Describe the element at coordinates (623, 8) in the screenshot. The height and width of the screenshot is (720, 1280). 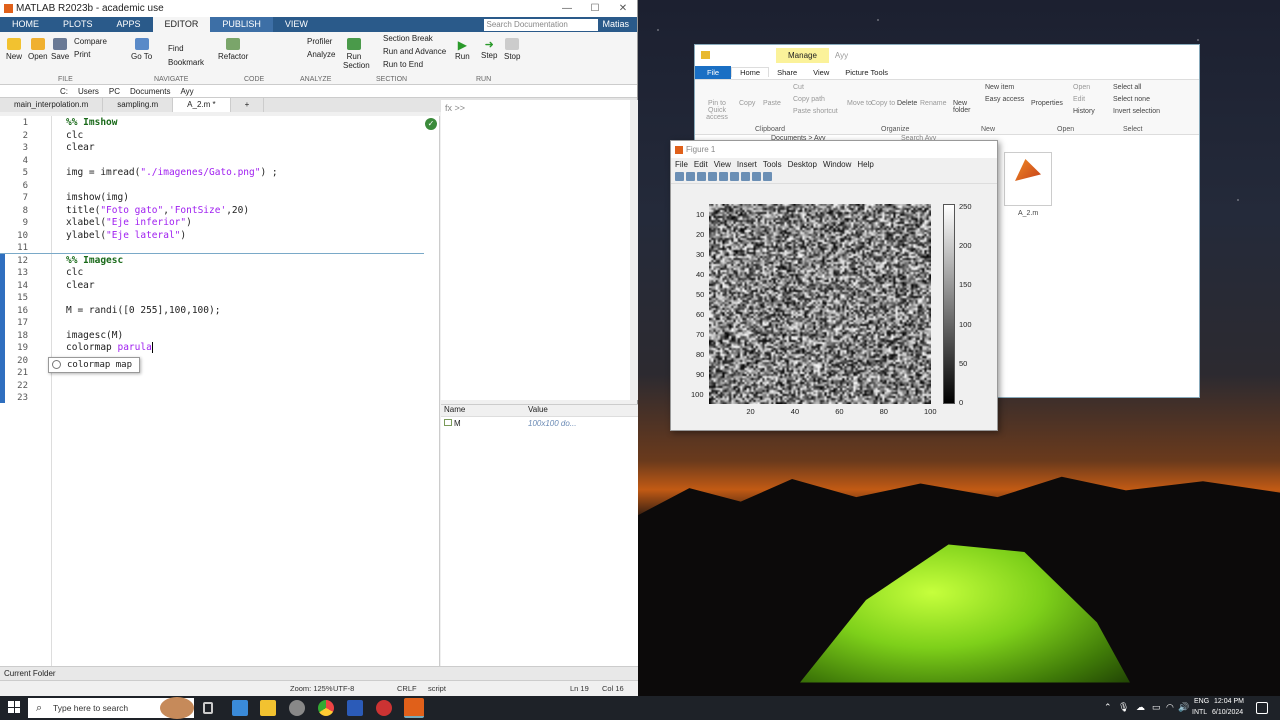
I see `close-button: ✕` at that location.